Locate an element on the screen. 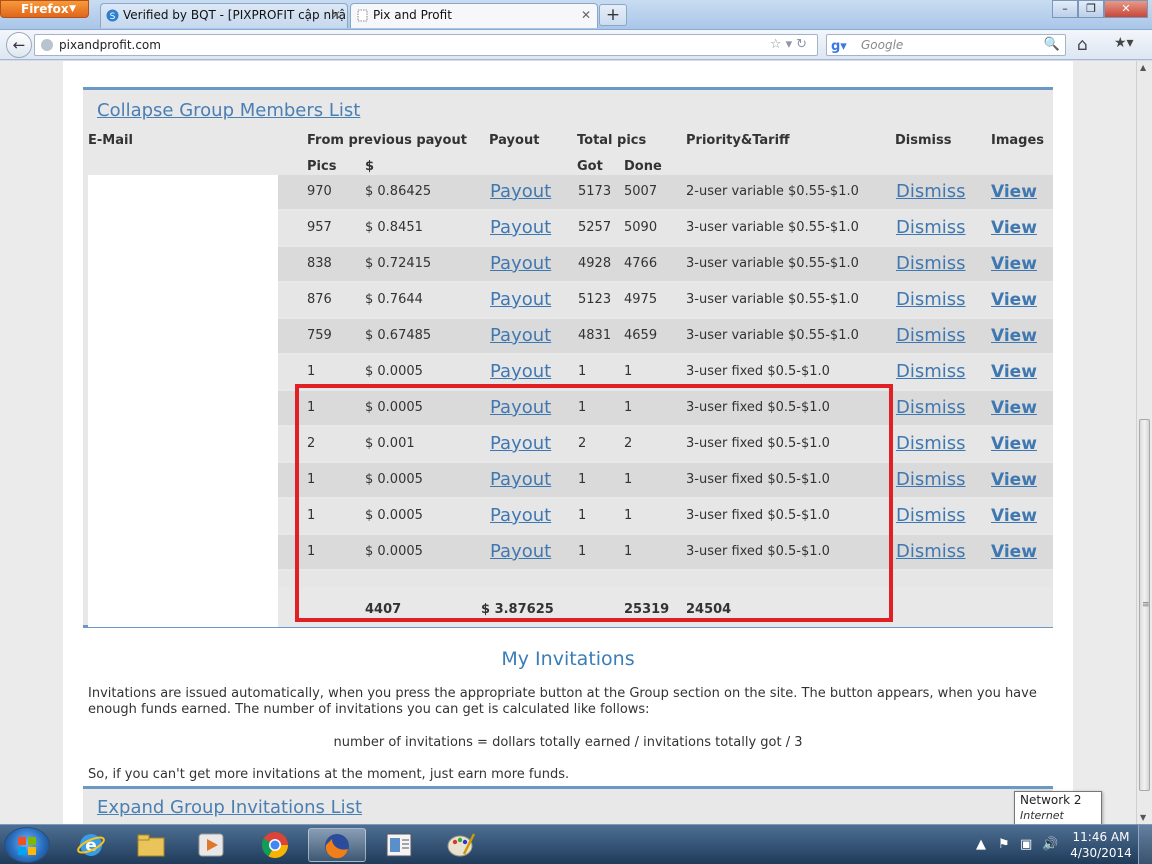 This screenshot has height=864, width=1152. navigation-bar: ← pixandprofit.com ☆▾↻ g▾ Google 🔍 ⌂ ★▾ is located at coordinates (576, 45).